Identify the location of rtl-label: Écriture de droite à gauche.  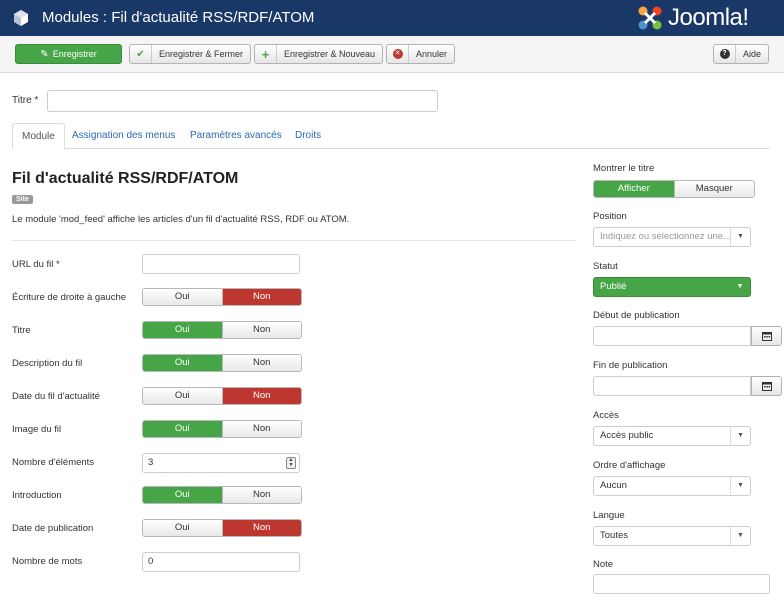
(69, 297).